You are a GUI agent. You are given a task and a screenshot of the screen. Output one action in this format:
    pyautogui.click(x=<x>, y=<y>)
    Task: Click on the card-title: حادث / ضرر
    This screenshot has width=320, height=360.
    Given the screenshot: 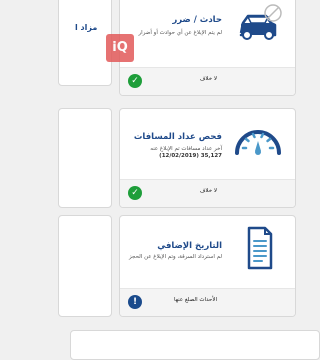 What is the action you would take?
    pyautogui.click(x=197, y=20)
    